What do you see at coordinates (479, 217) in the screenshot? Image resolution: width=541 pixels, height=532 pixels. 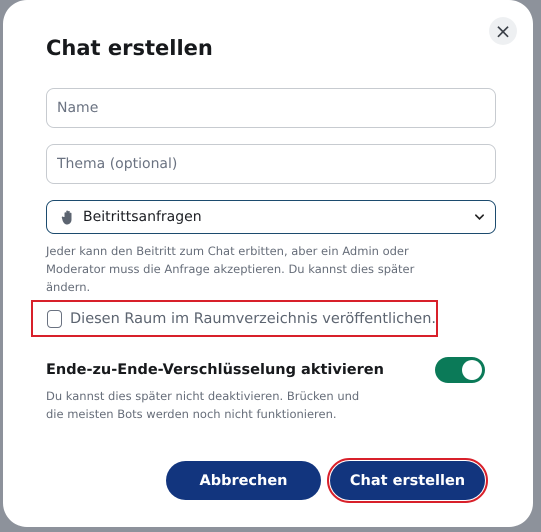 I see `chevron-down-icon` at bounding box center [479, 217].